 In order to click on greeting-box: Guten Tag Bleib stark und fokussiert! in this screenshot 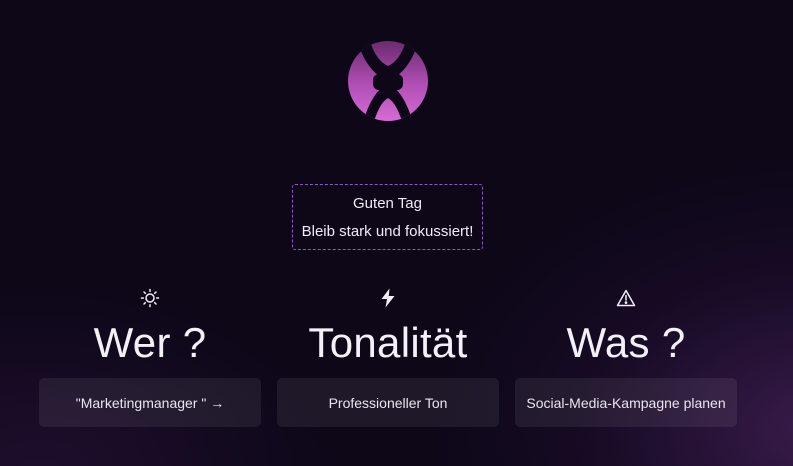, I will do `click(387, 217)`.